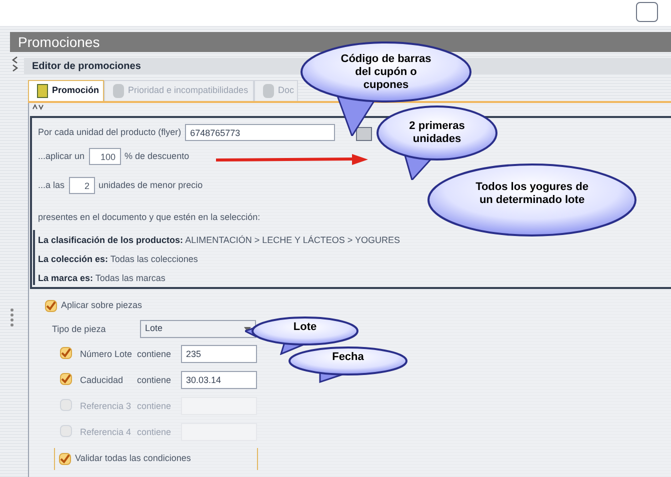  Describe the element at coordinates (150, 185) in the screenshot. I see `field-label: unidades de menor precio` at that location.